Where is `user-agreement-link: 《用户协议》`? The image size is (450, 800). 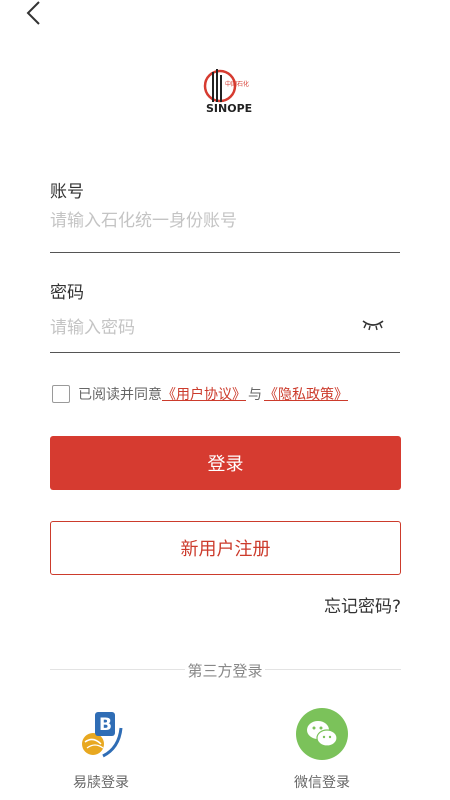
user-agreement-link: 《用户协议》 is located at coordinates (204, 394).